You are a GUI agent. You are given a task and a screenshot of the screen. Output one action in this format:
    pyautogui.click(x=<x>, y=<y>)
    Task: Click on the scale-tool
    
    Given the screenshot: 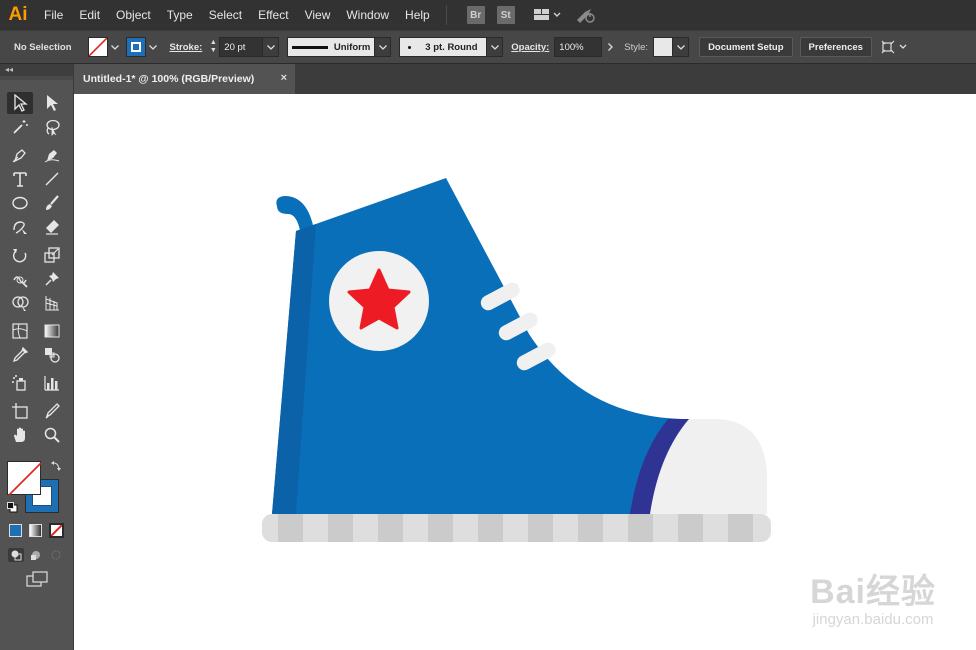 What is the action you would take?
    pyautogui.click(x=52, y=255)
    